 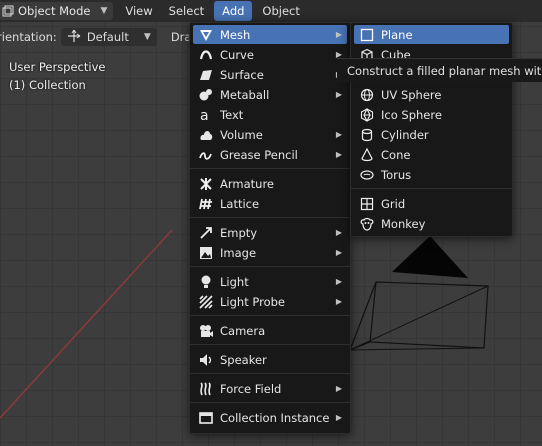 I want to click on orientation-value: Default, so click(x=107, y=37).